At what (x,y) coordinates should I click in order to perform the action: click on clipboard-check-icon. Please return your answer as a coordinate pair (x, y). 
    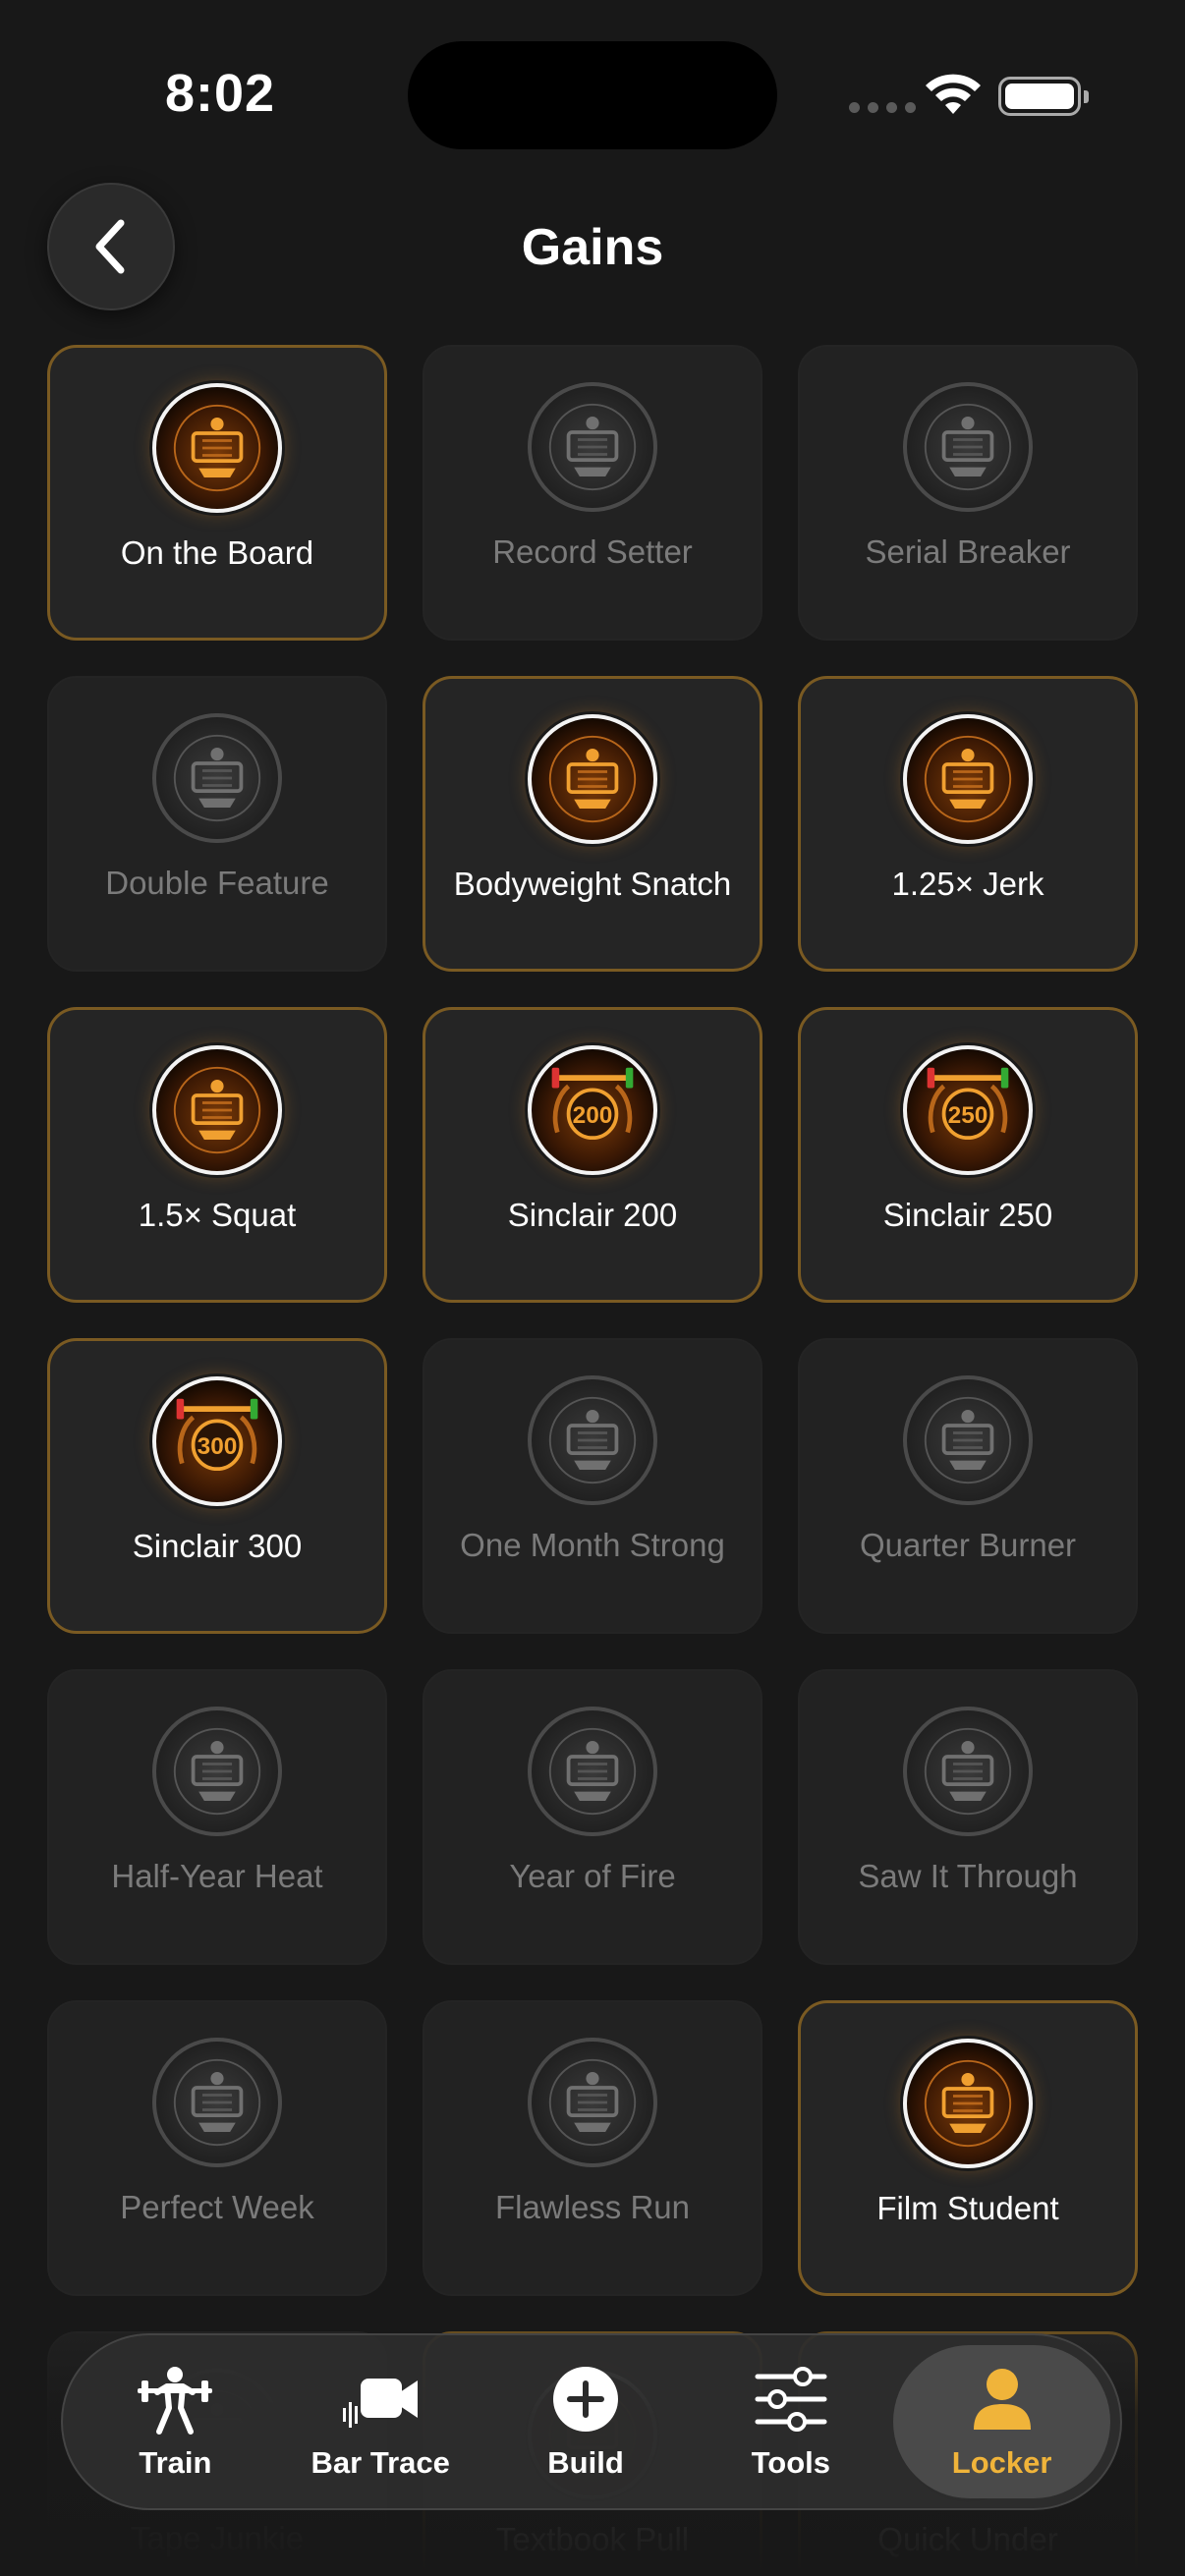
    Looking at the image, I should click on (968, 1771).